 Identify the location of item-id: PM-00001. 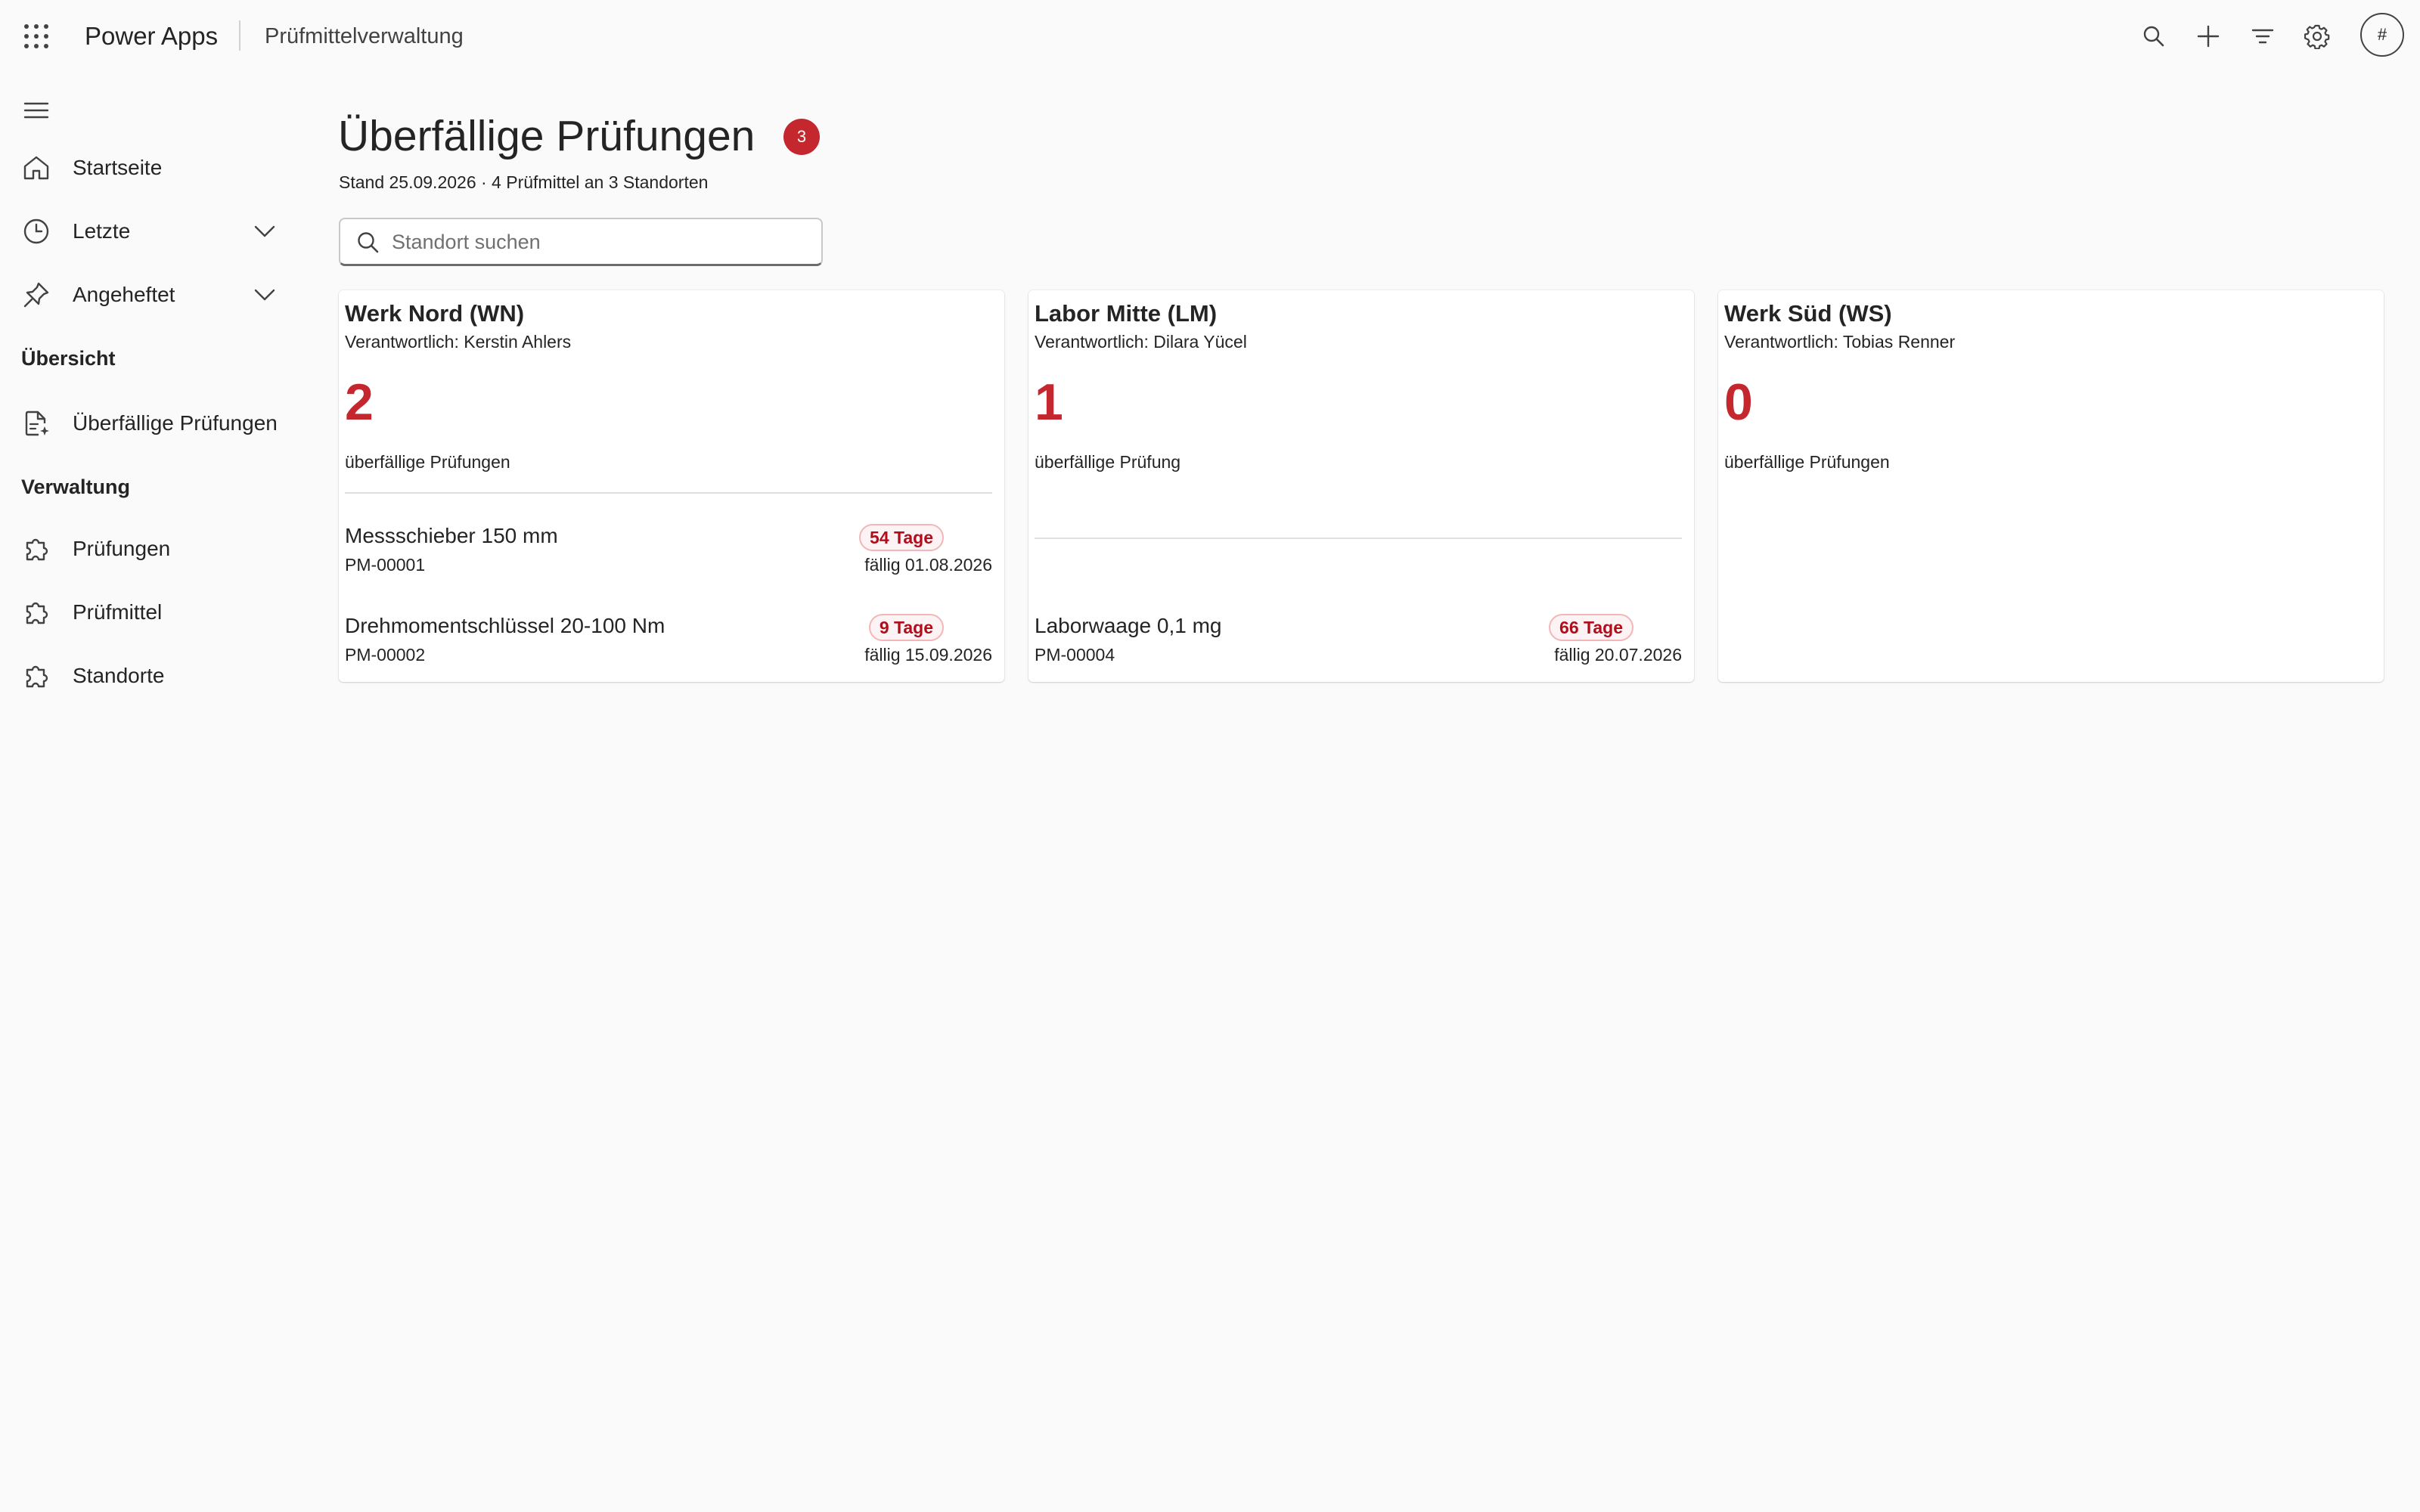
(385, 565).